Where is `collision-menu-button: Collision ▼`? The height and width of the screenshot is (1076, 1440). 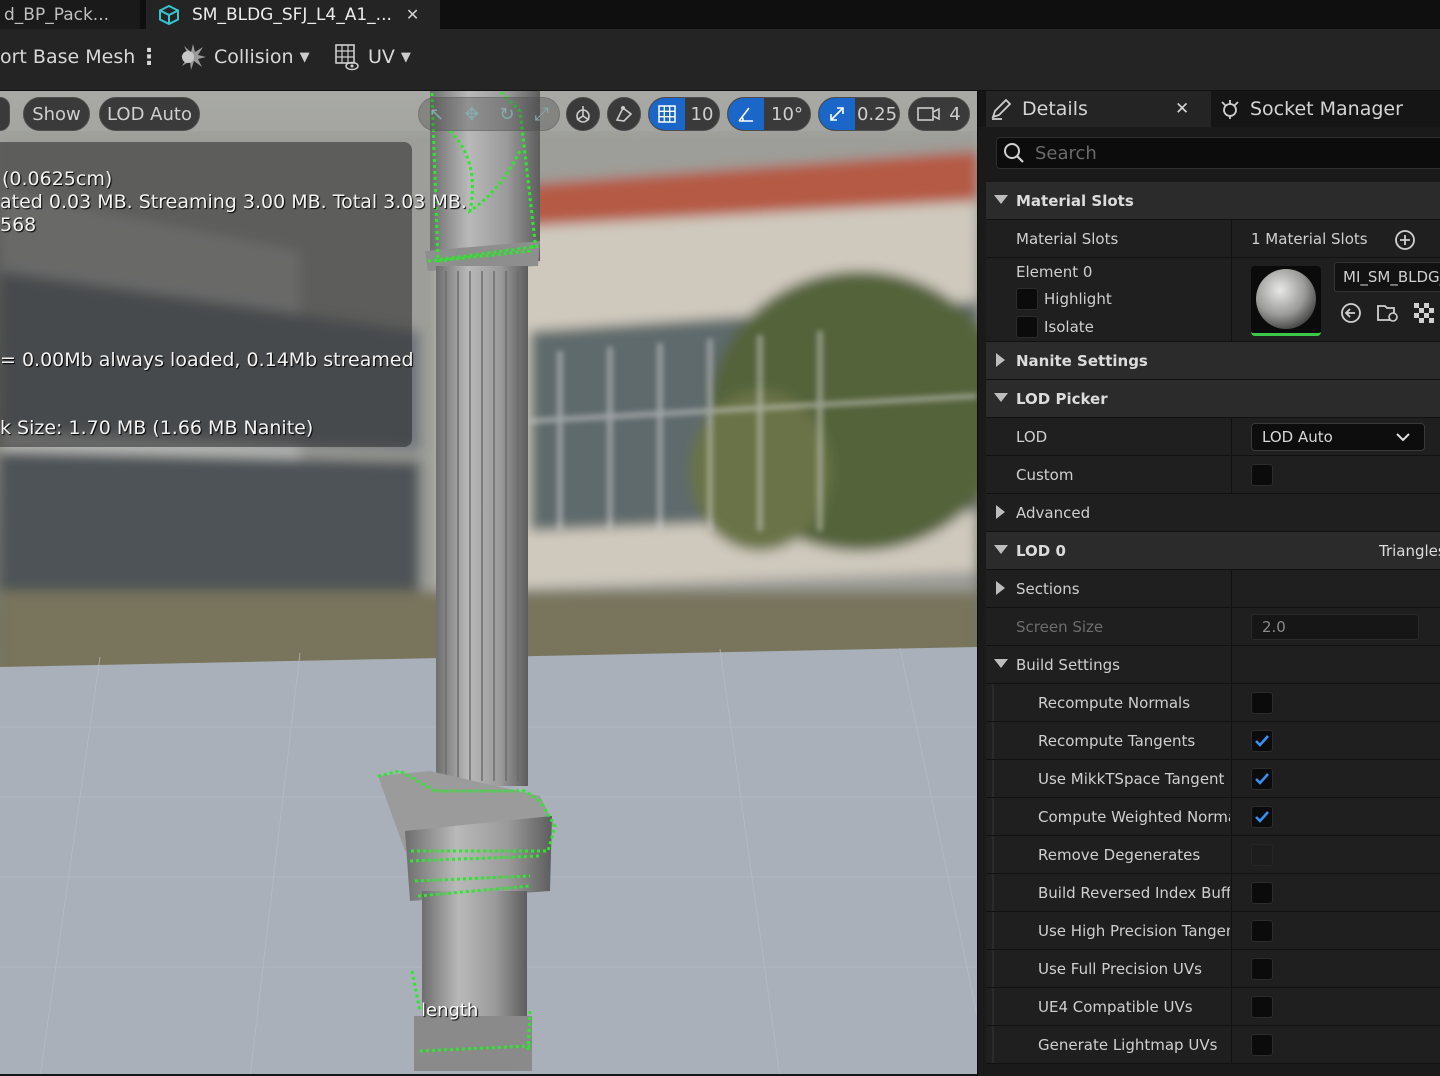 collision-menu-button: Collision ▼ is located at coordinates (244, 57).